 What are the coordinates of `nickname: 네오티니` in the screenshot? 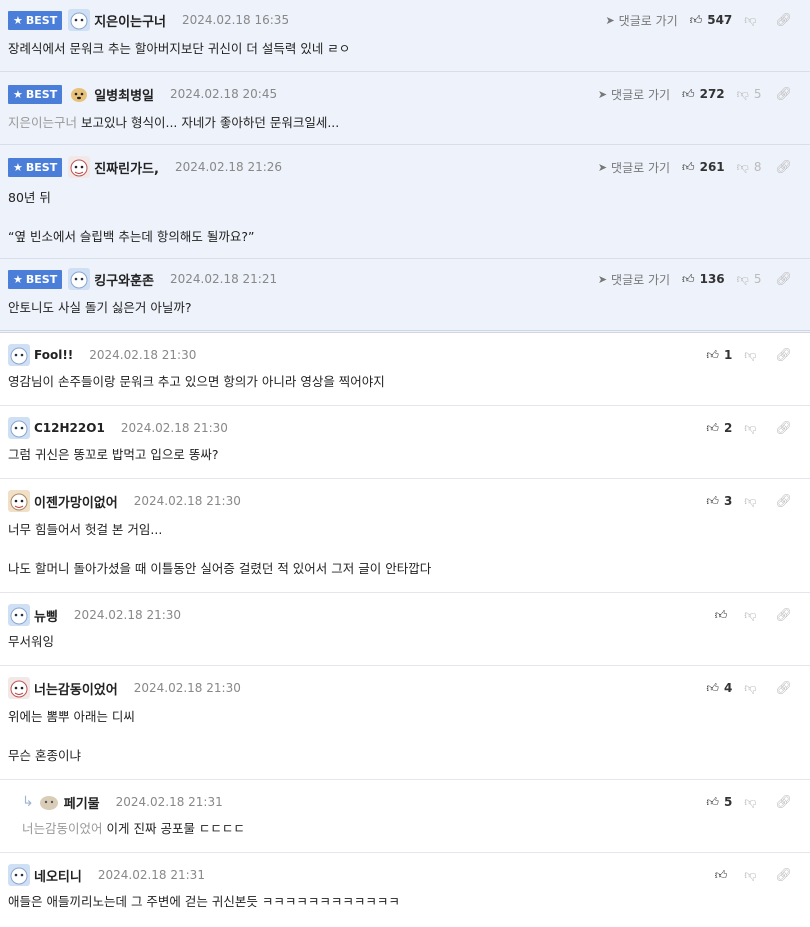 It's located at (58, 875).